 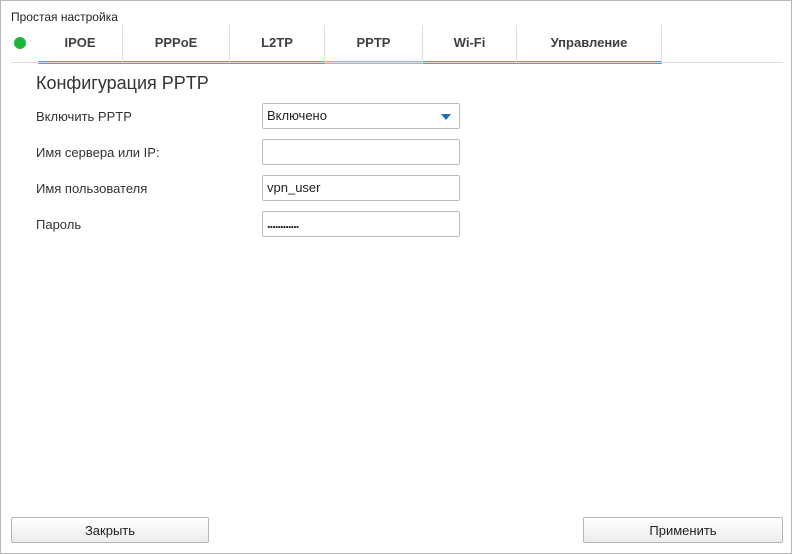 What do you see at coordinates (59, 224) in the screenshot?
I see `password-label: Пароль` at bounding box center [59, 224].